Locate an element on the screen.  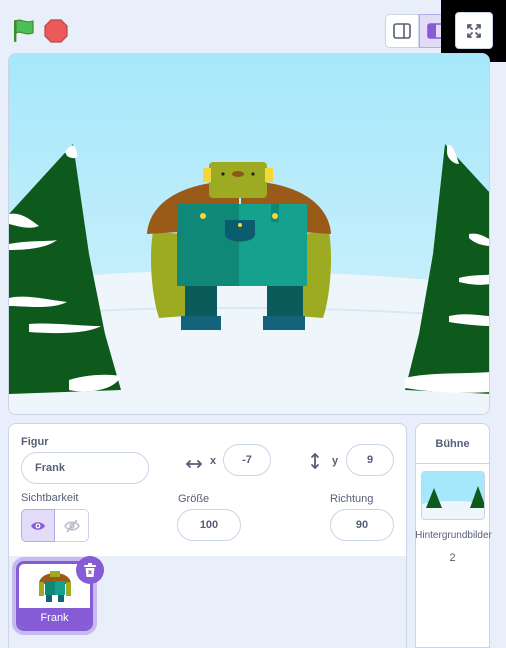
visibility-toggle is located at coordinates (55, 525).